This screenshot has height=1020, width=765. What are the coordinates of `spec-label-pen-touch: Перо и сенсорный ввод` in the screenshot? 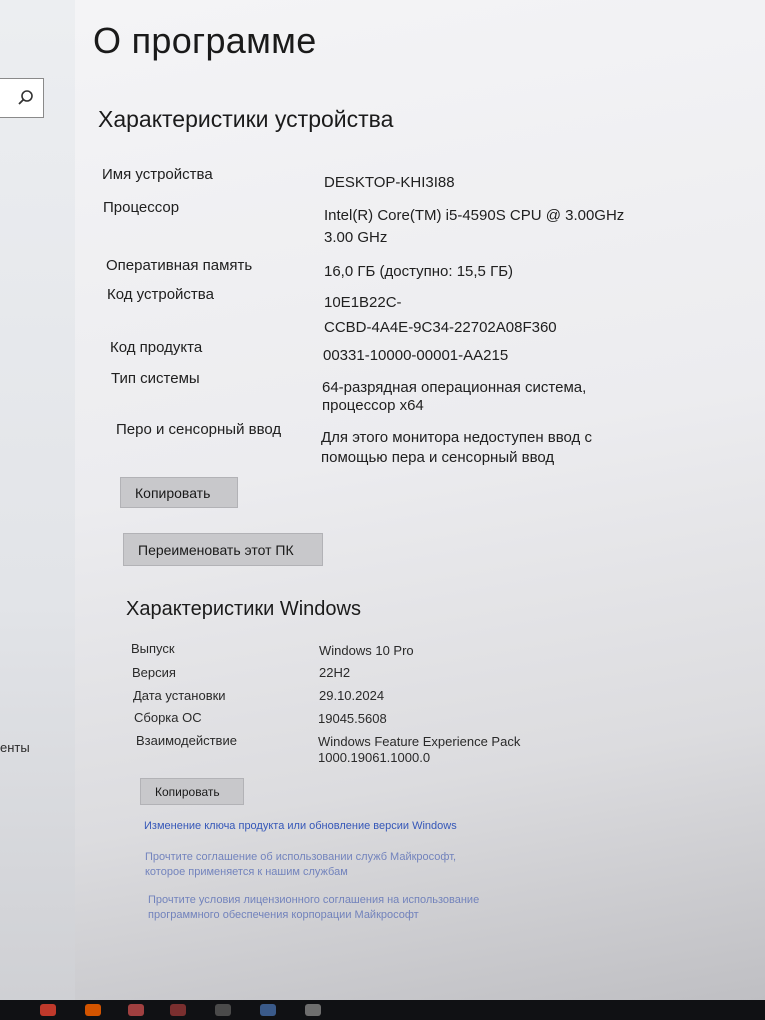 It's located at (199, 429).